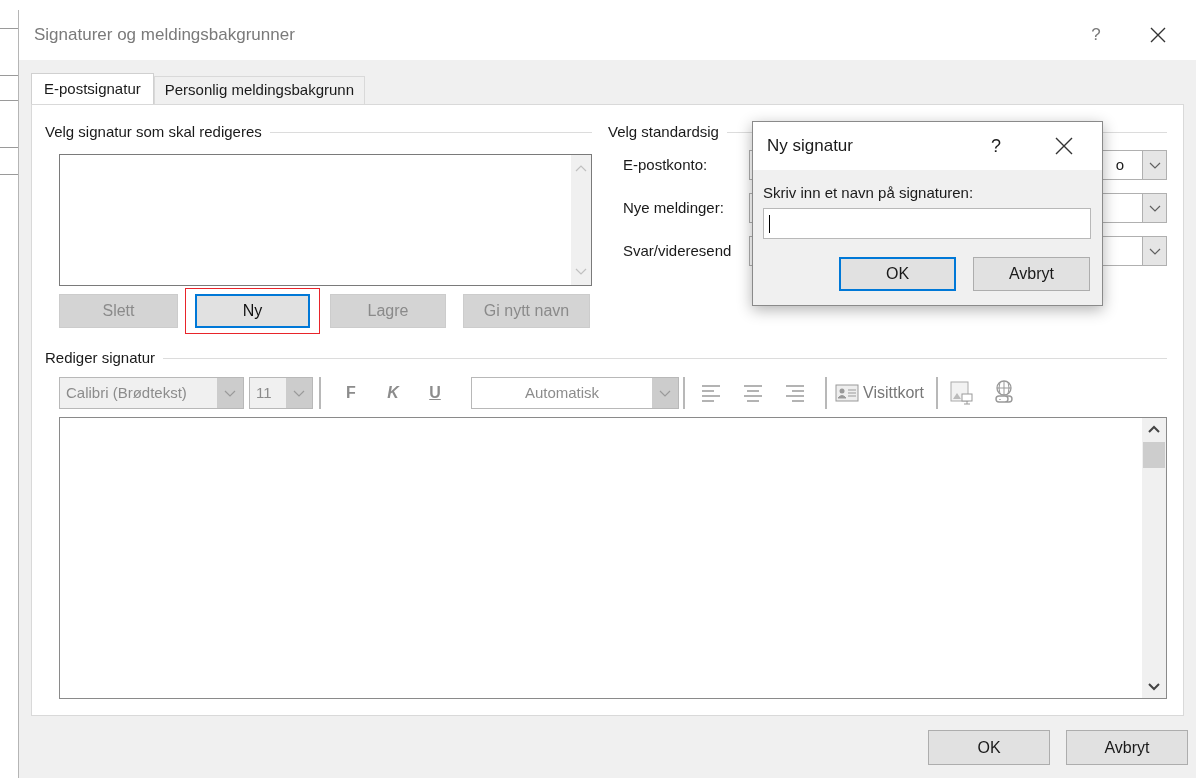  I want to click on contact-card-icon, so click(847, 393).